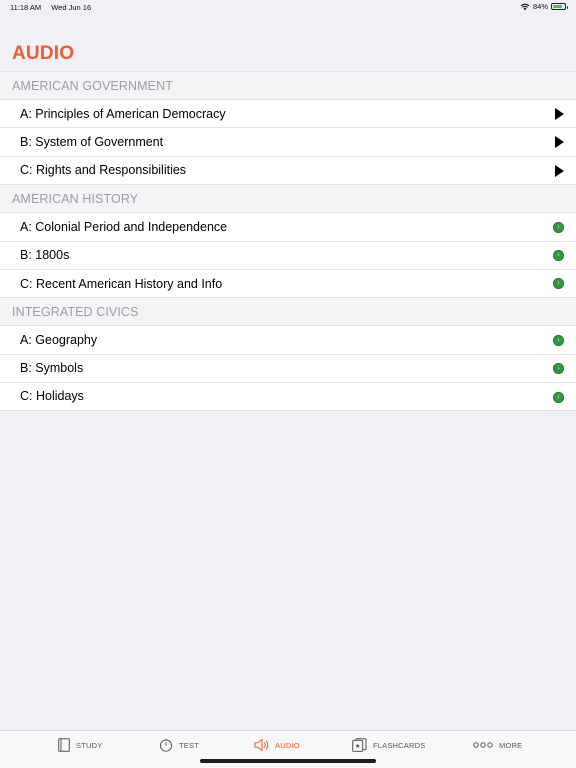 The image size is (576, 768). I want to click on tab-study-label: STUDY, so click(89, 745).